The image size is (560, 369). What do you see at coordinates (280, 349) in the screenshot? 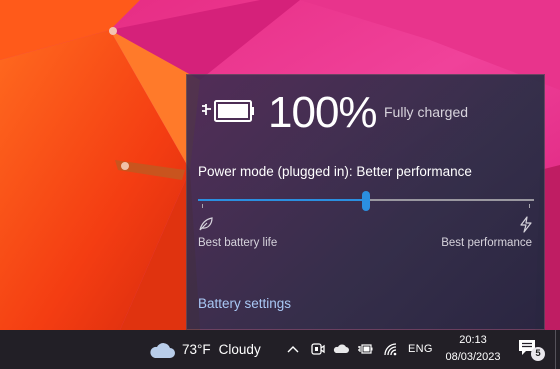
I see `taskbar: 73°F Cloudy ENG 20:13 08/03/2023 5` at bounding box center [280, 349].